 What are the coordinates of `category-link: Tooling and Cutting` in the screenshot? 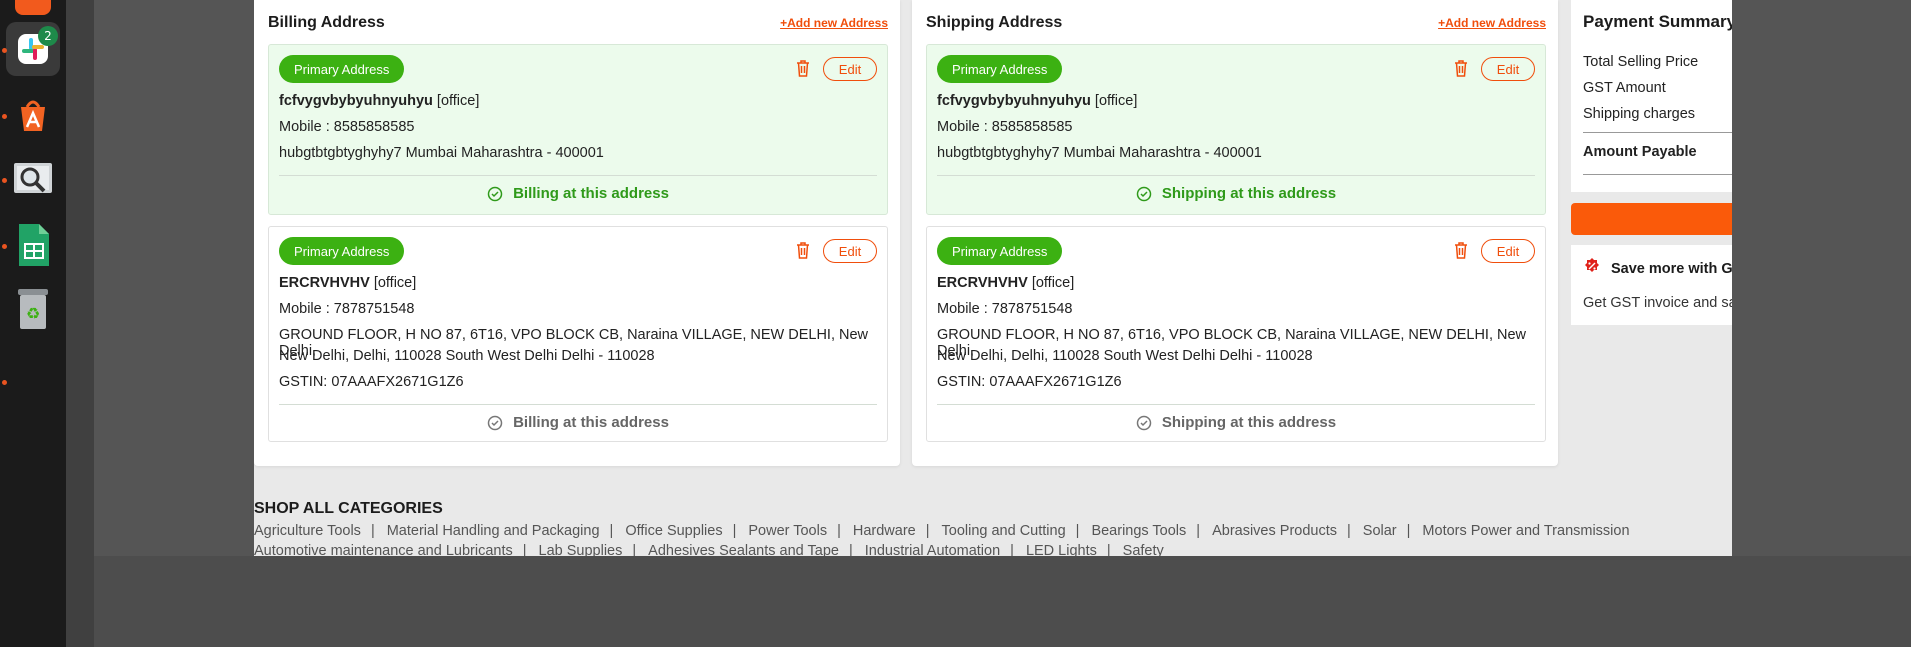 It's located at (1004, 531).